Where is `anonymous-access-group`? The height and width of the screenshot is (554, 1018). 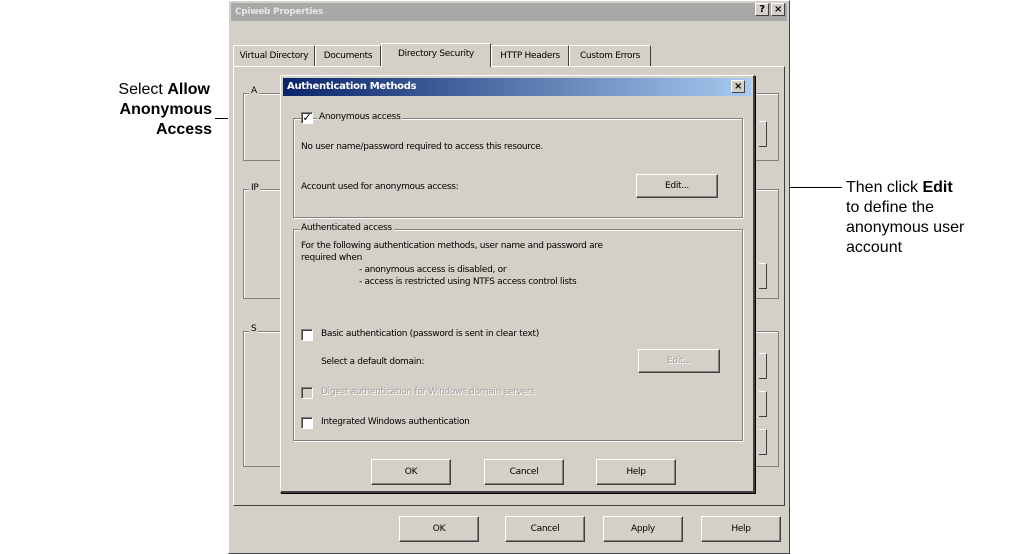
anonymous-access-group is located at coordinates (518, 168).